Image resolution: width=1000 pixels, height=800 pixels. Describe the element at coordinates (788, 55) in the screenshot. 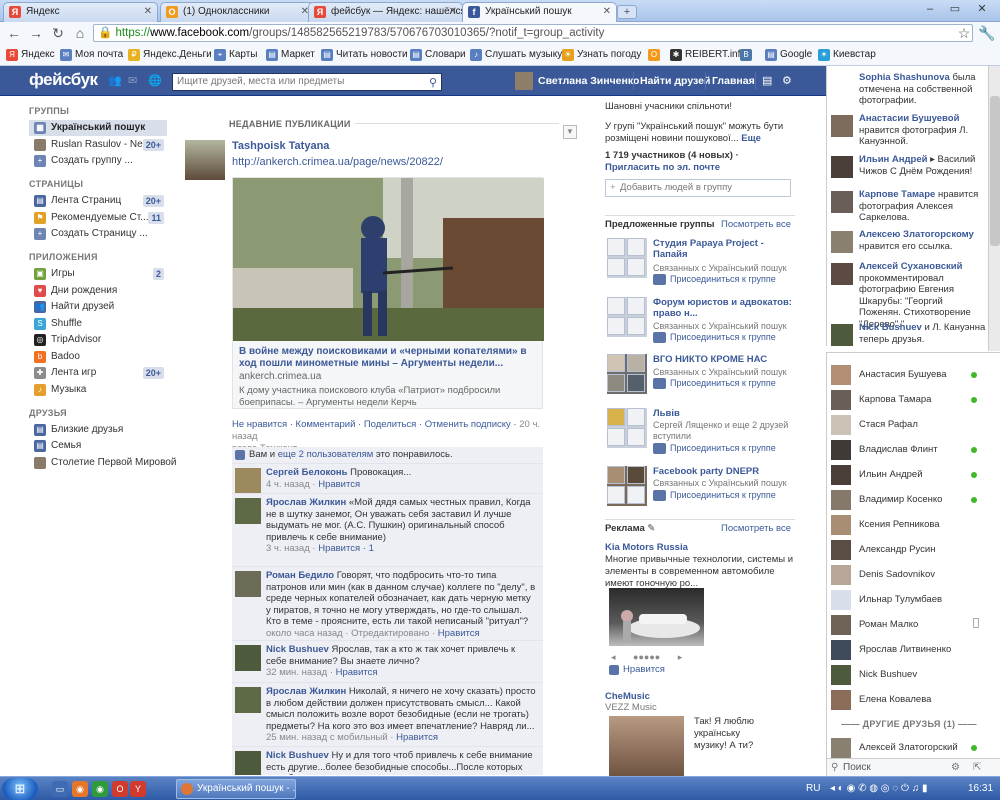

I see `bookmark-google: ▤ Google` at that location.